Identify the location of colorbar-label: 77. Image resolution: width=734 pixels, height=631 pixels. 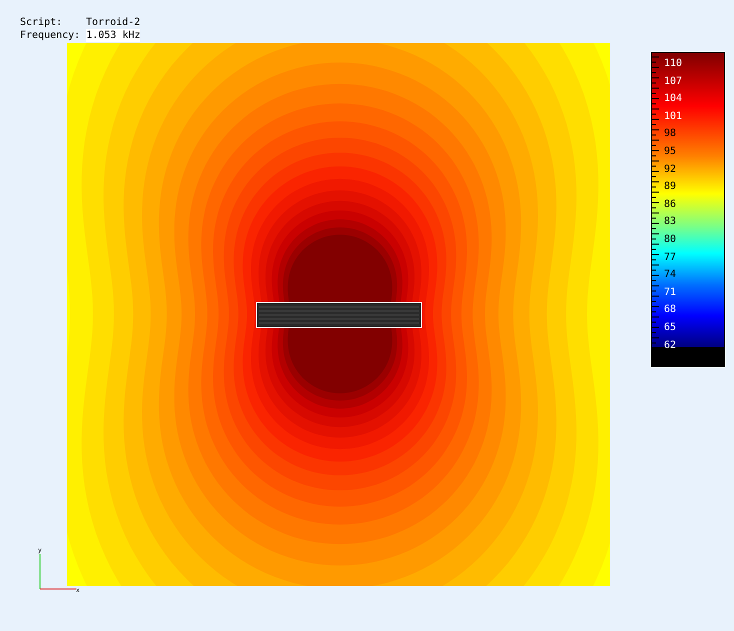
(670, 258).